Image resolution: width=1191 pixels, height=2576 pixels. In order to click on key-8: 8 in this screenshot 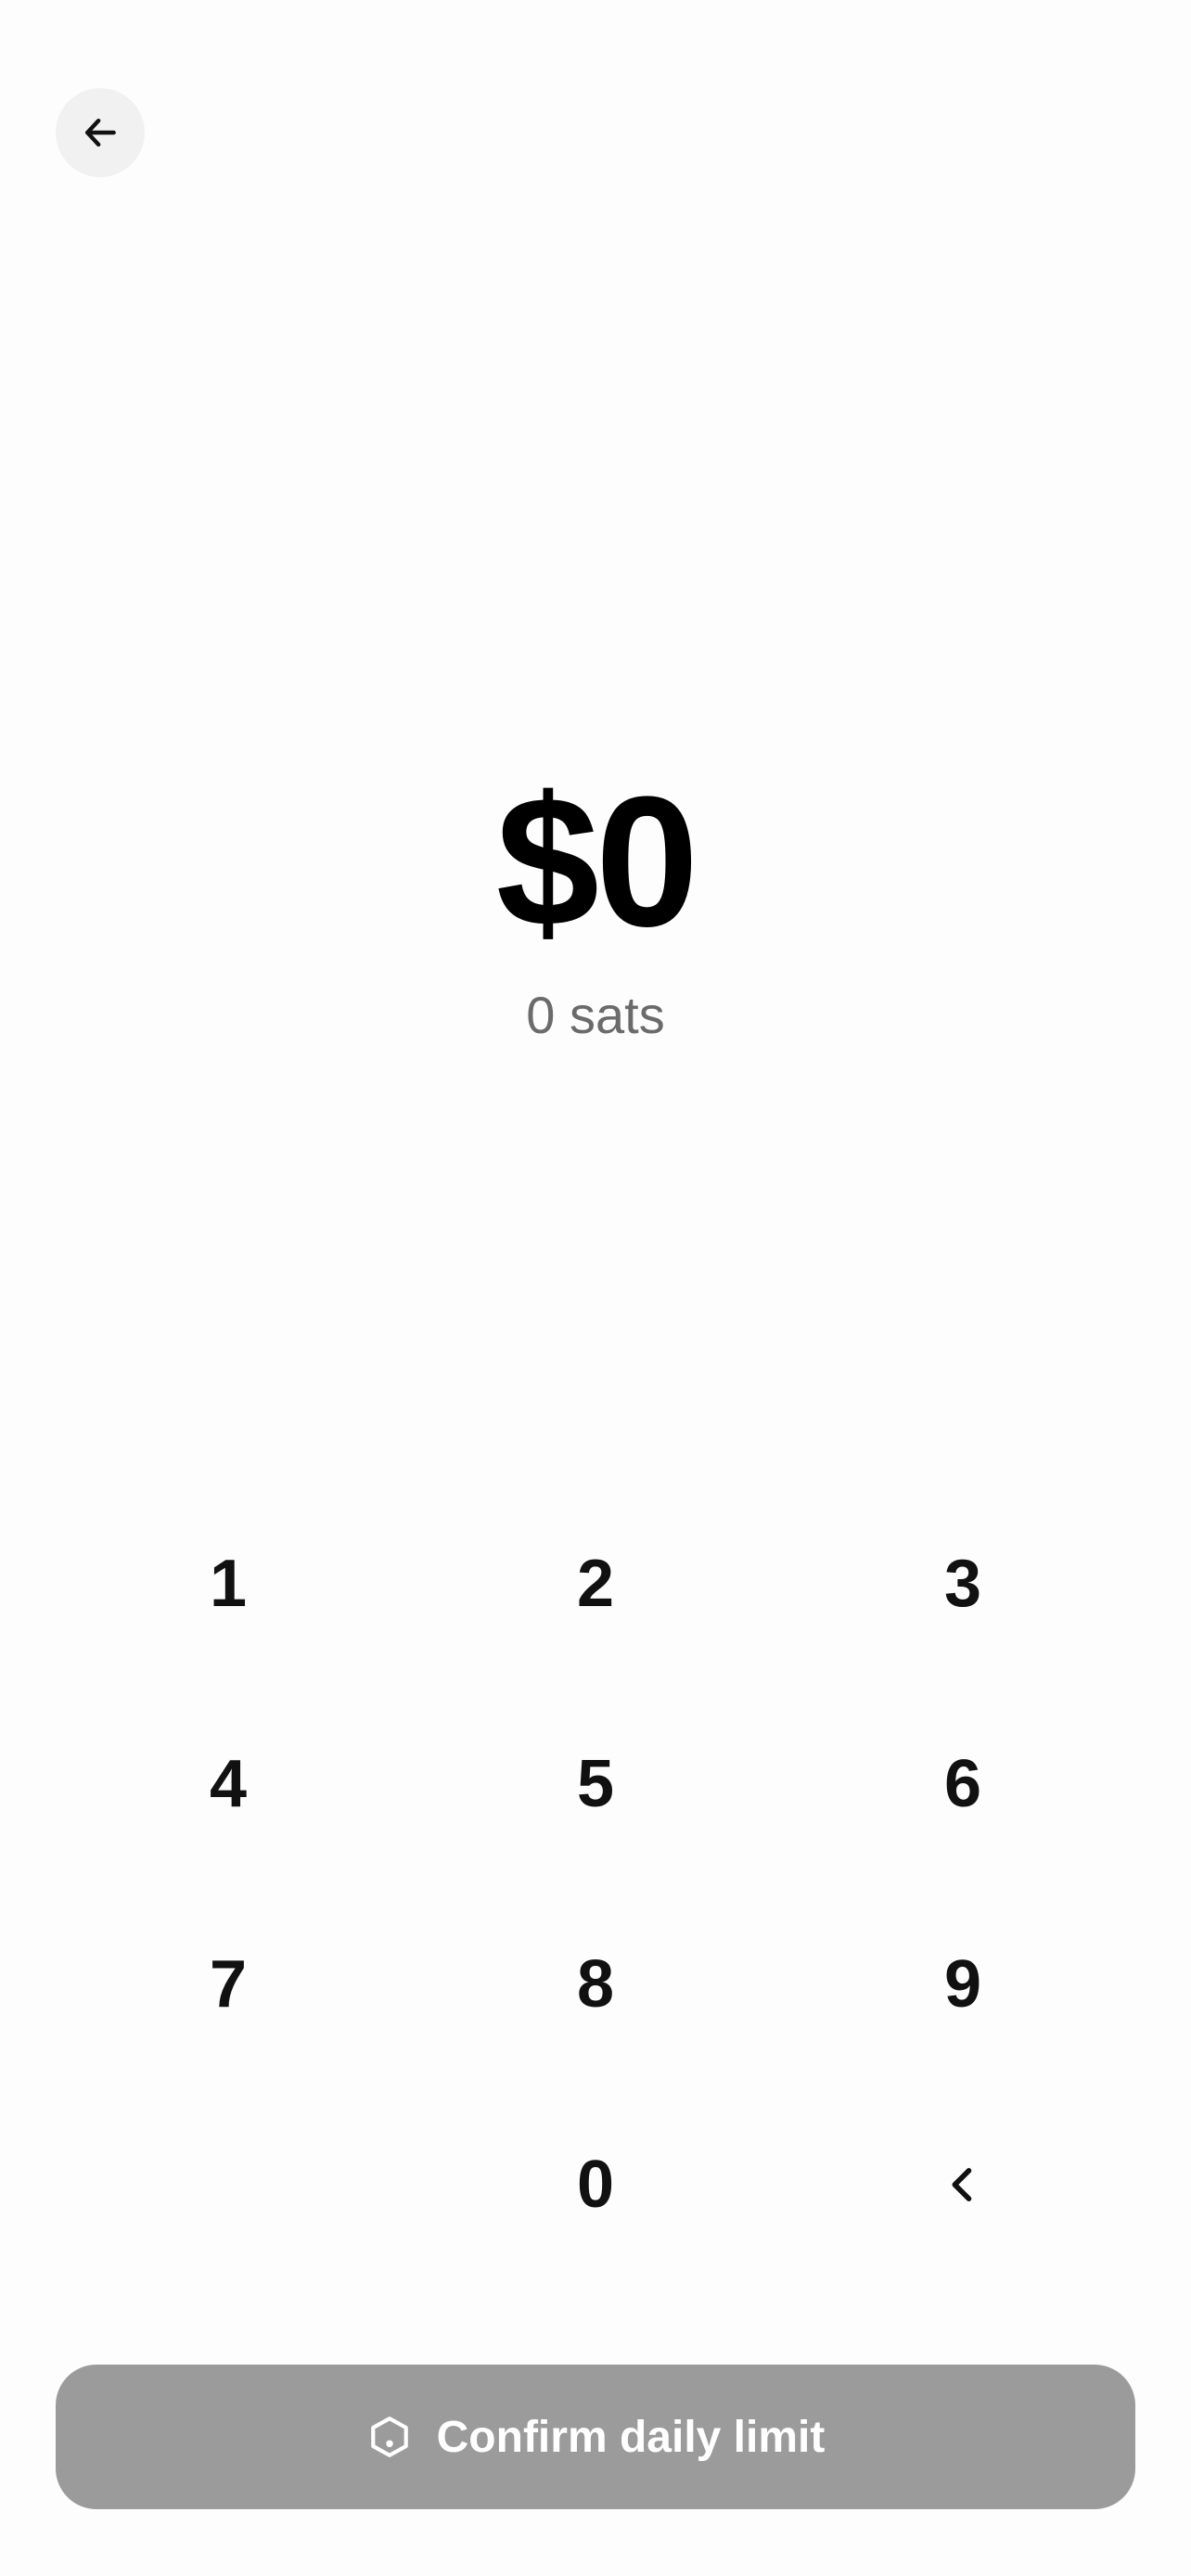, I will do `click(595, 1984)`.